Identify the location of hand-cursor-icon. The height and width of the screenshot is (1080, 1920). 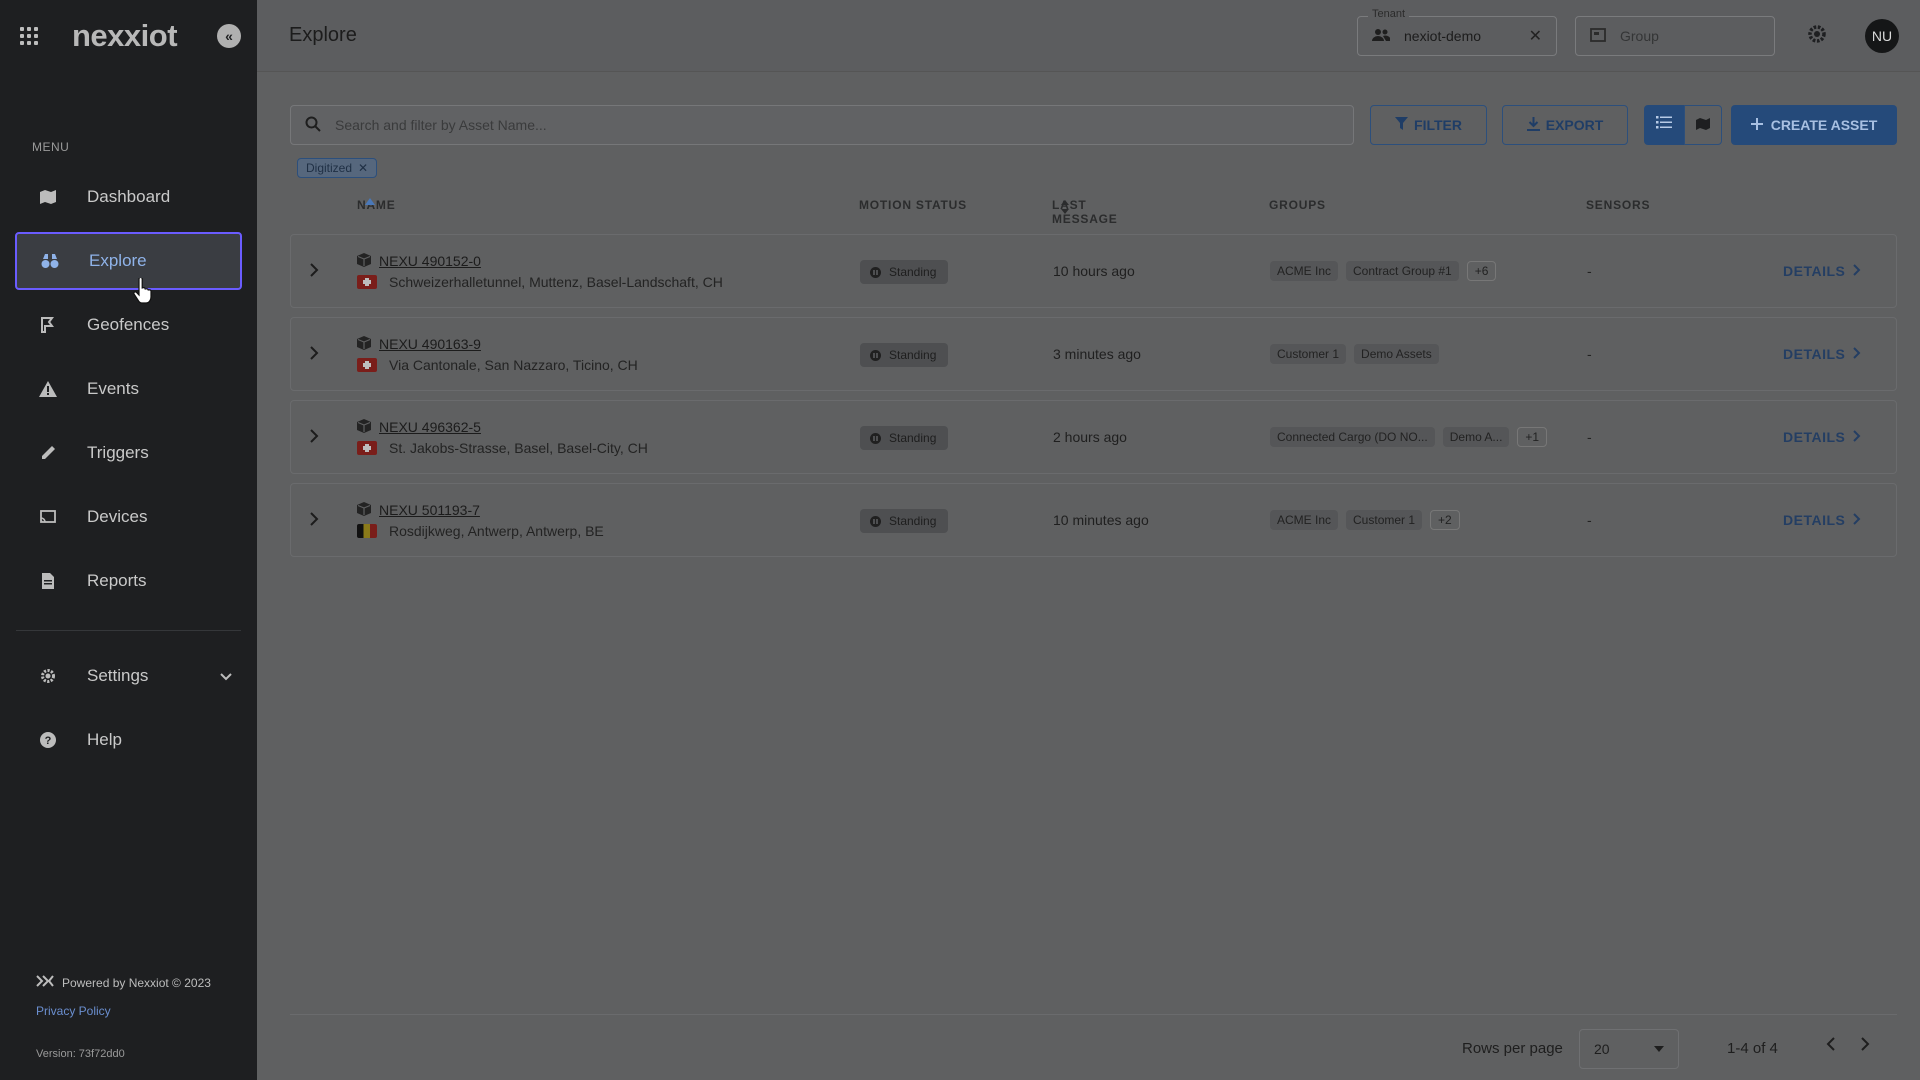
(143, 290).